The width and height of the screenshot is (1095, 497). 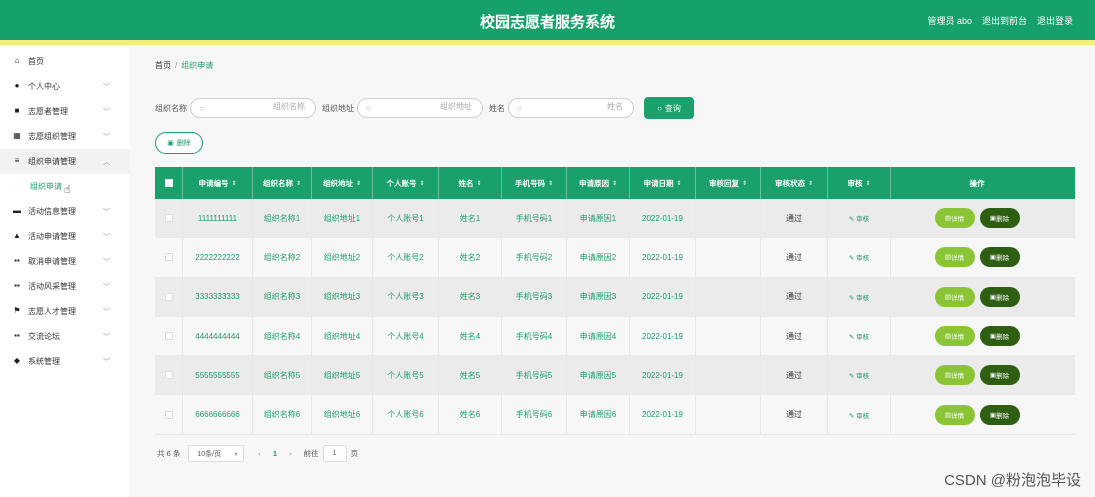 What do you see at coordinates (859, 183) in the screenshot?
I see `header-audit: 审核 ⇕` at bounding box center [859, 183].